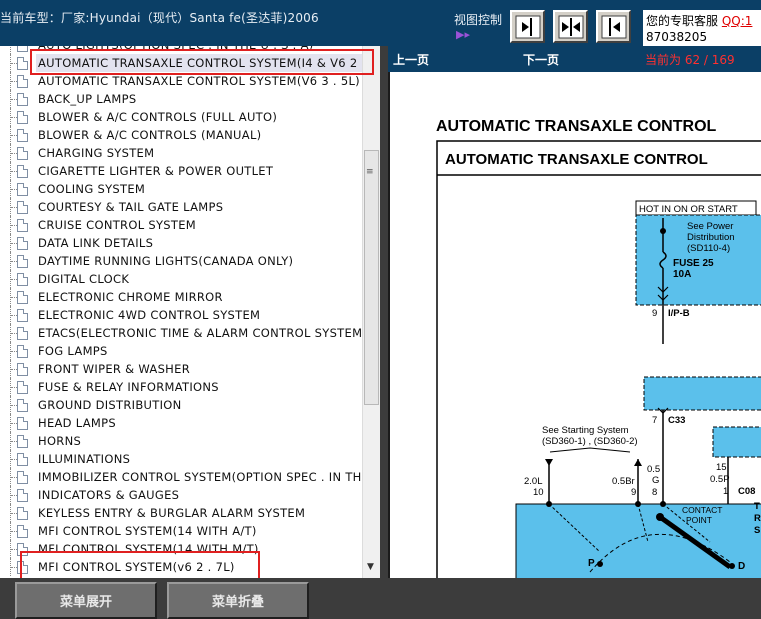 The image size is (761, 619). I want to click on expand-menu-button: 菜单展开, so click(86, 600).